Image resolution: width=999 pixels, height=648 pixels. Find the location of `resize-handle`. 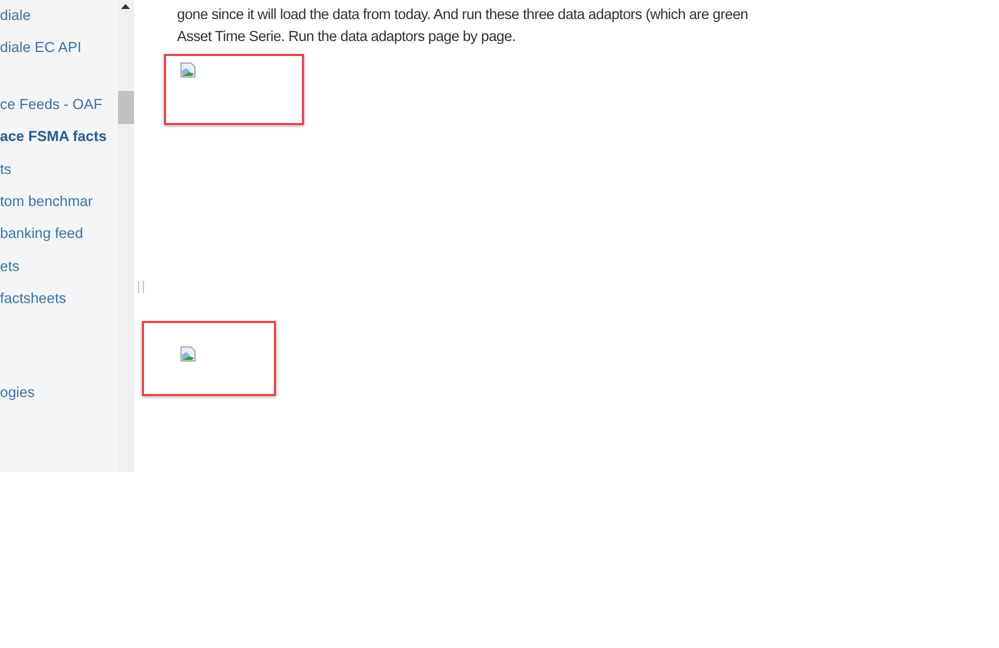

resize-handle is located at coordinates (141, 287).